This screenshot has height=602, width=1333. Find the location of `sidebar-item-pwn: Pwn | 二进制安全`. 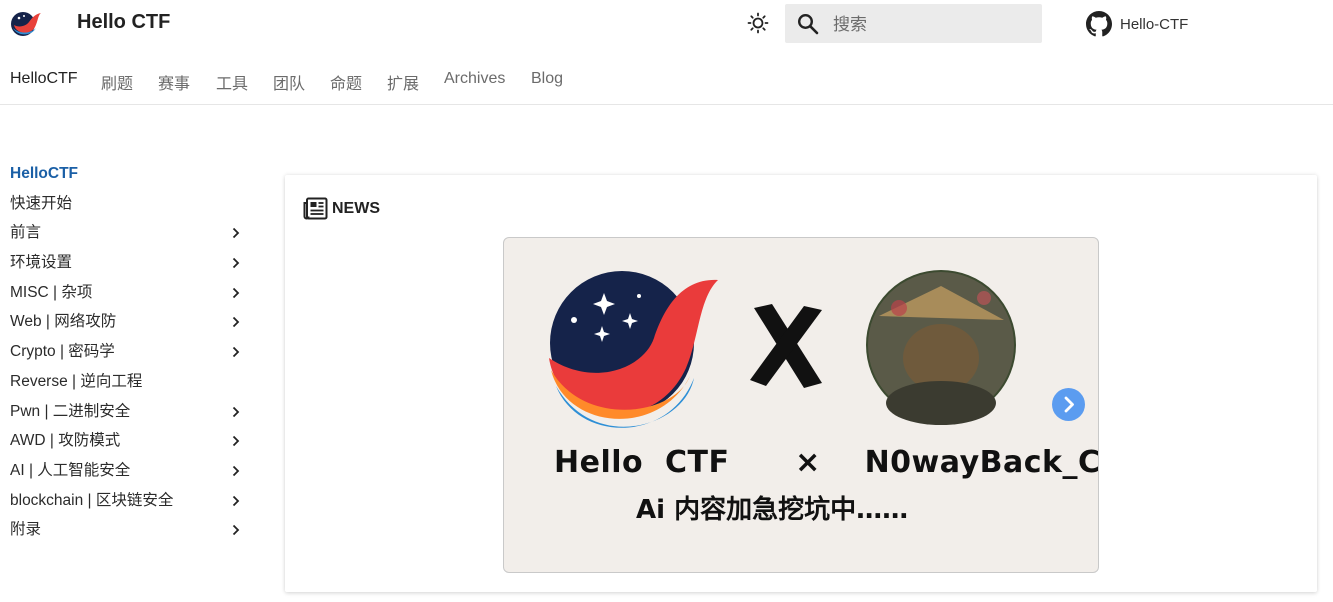

sidebar-item-pwn: Pwn | 二进制安全 is located at coordinates (126, 415).